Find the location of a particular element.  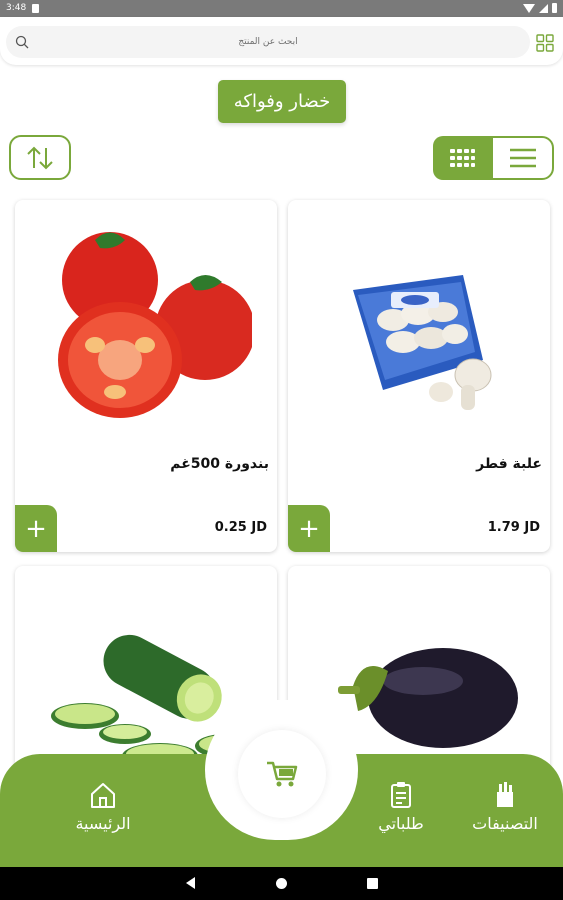

grid-view-button is located at coordinates (462, 158).